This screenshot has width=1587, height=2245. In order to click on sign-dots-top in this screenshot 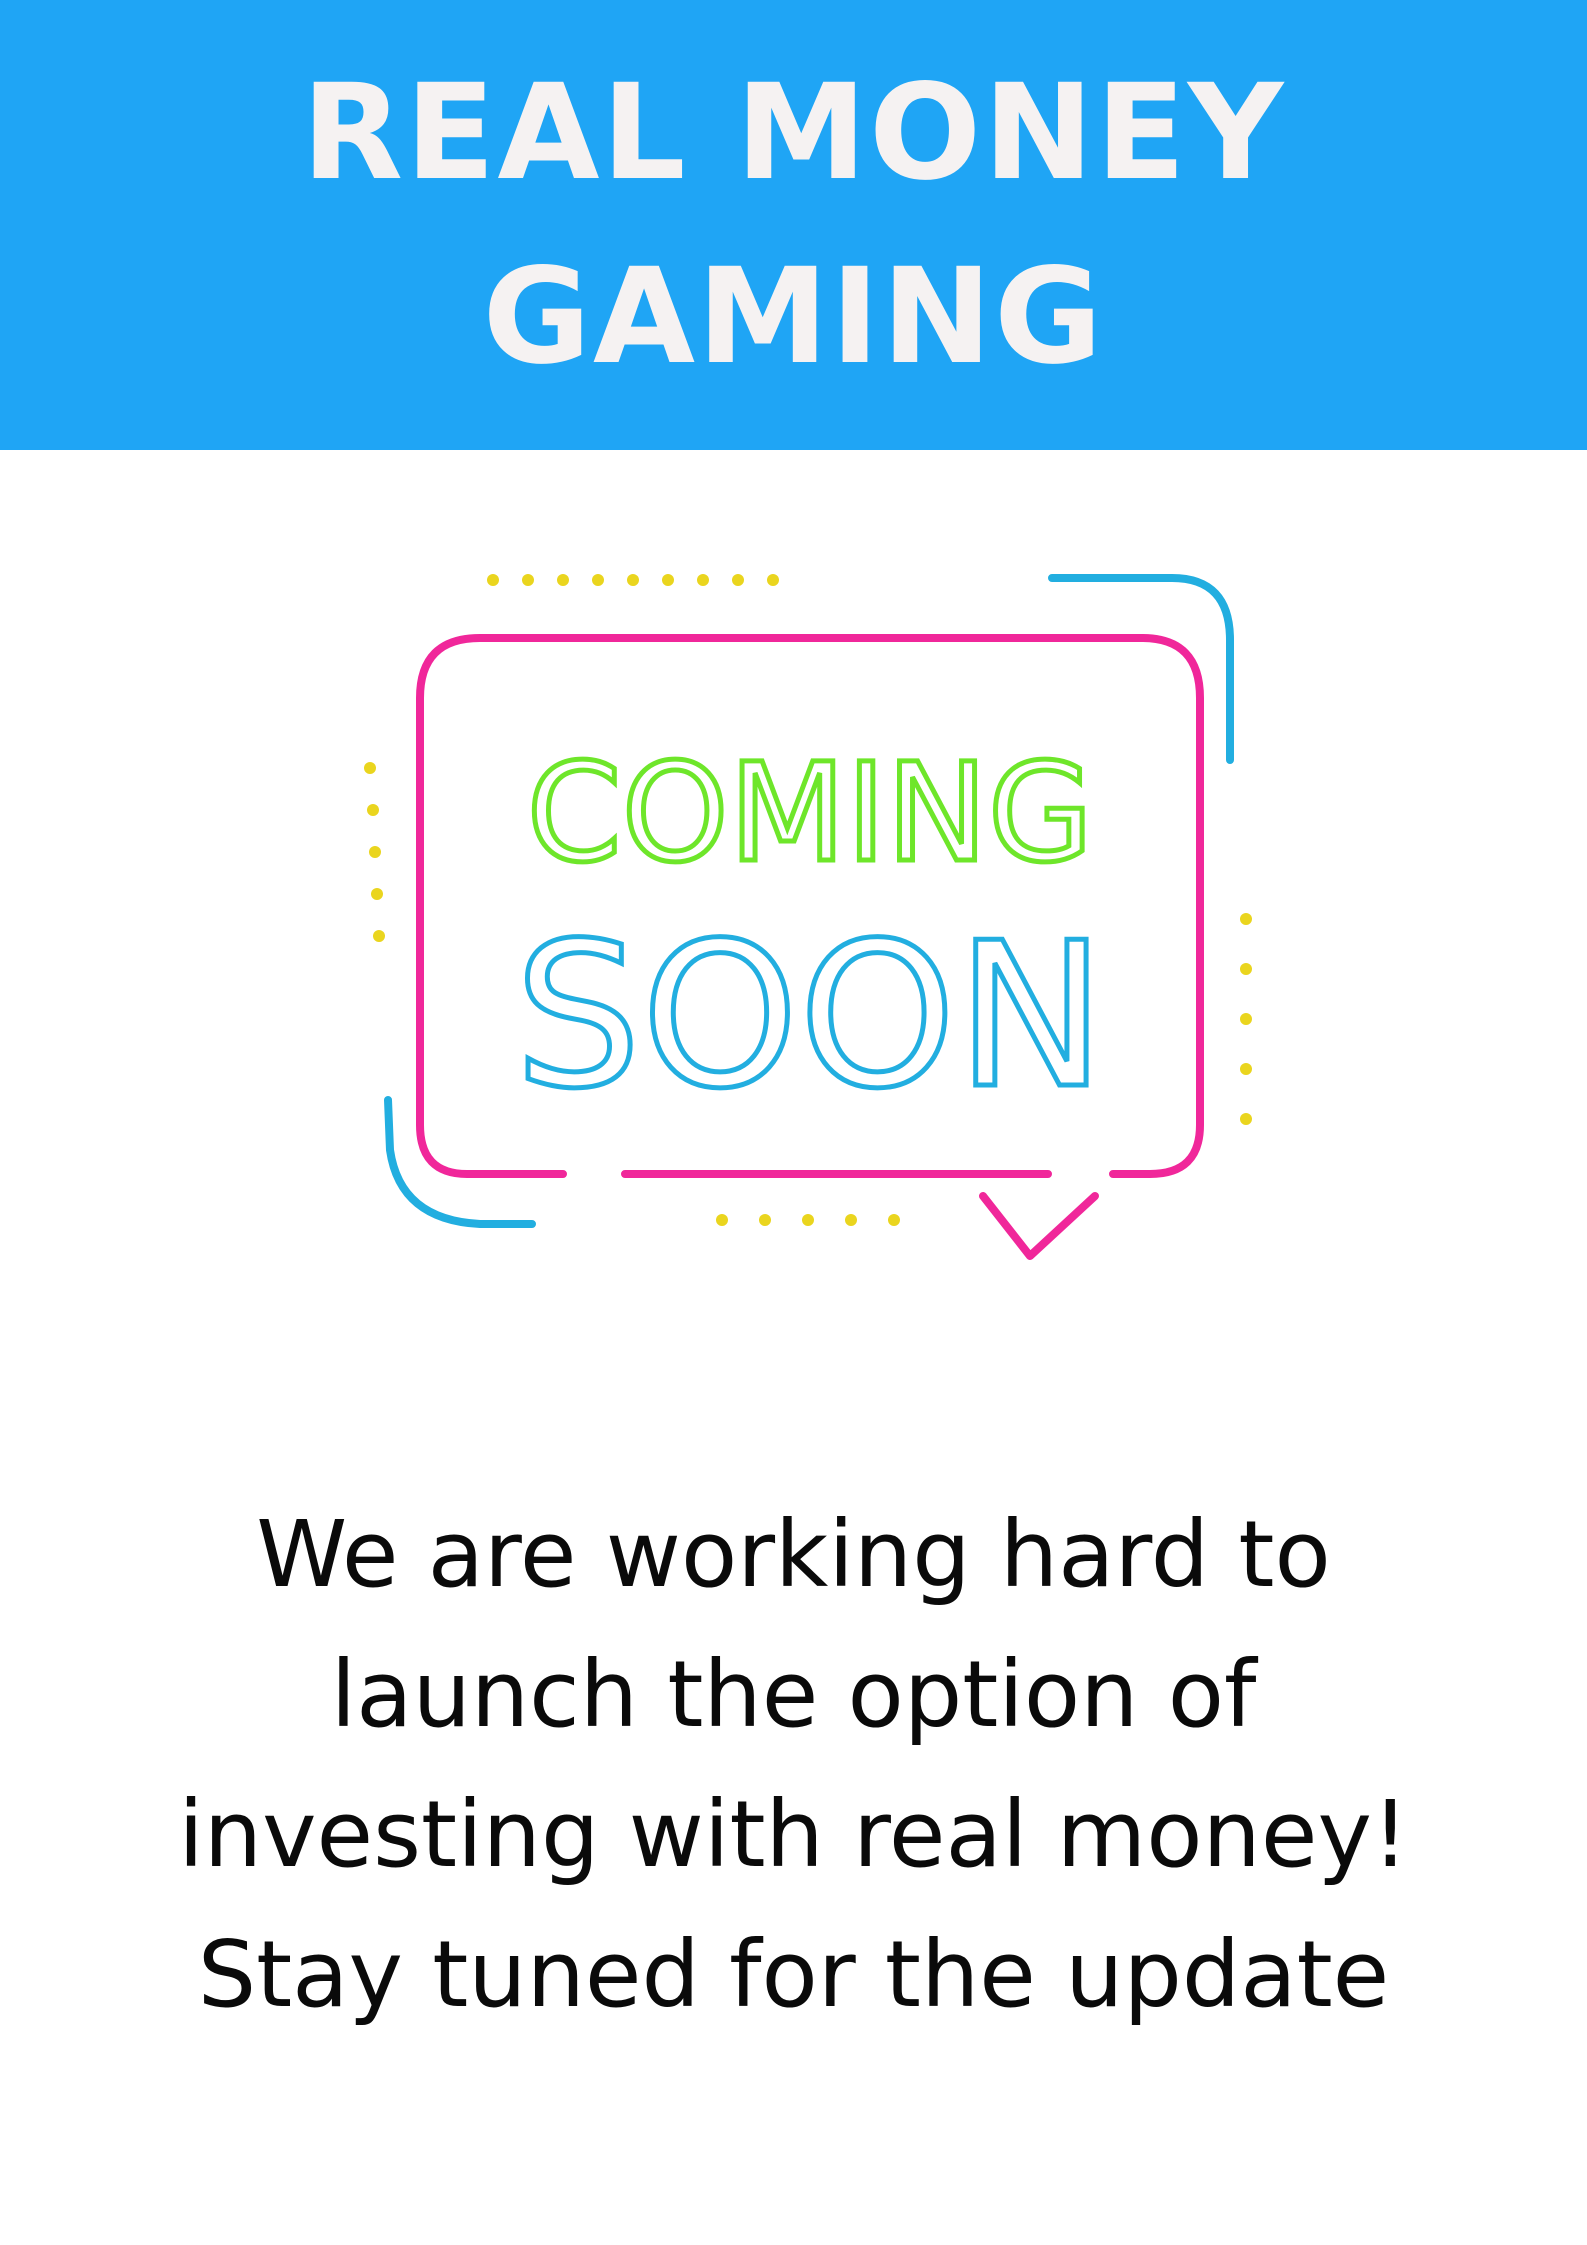, I will do `click(633, 580)`.